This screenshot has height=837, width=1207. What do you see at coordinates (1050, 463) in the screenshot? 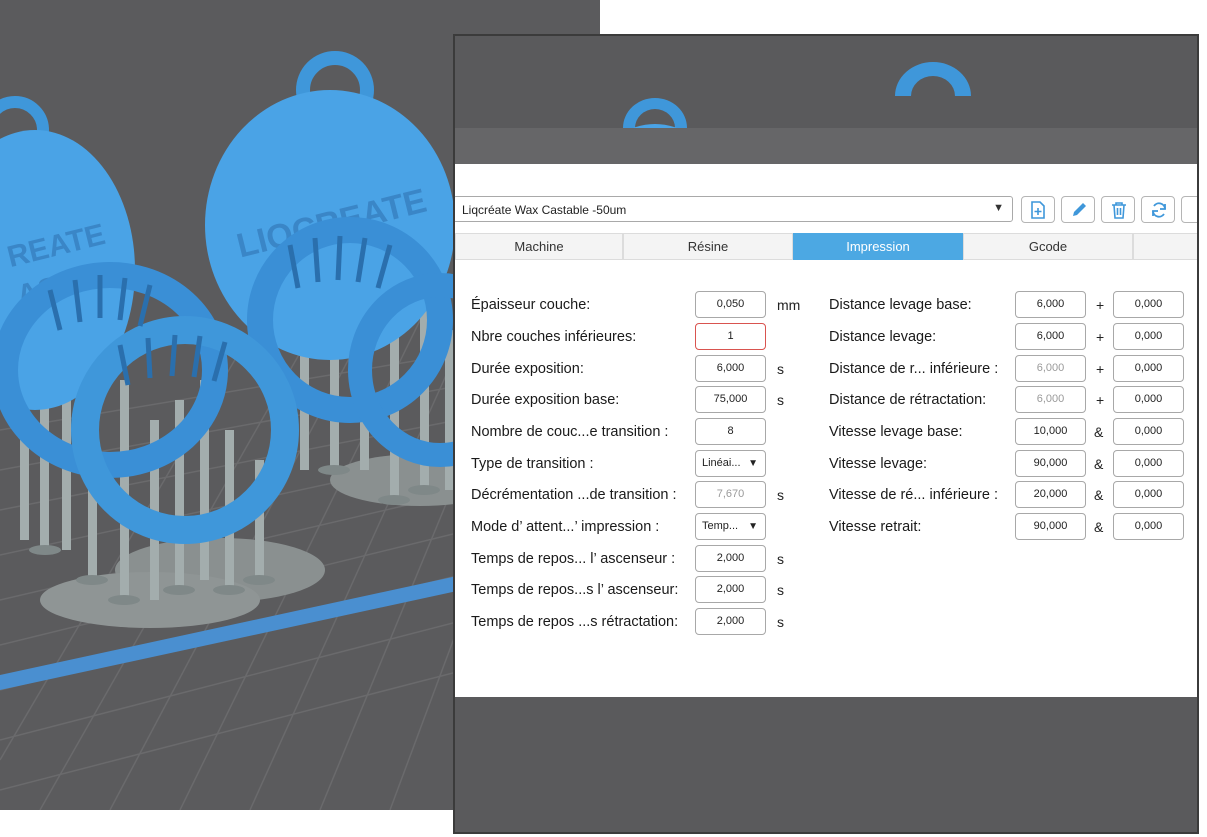
I see `lift-speed-input: 90,000` at bounding box center [1050, 463].